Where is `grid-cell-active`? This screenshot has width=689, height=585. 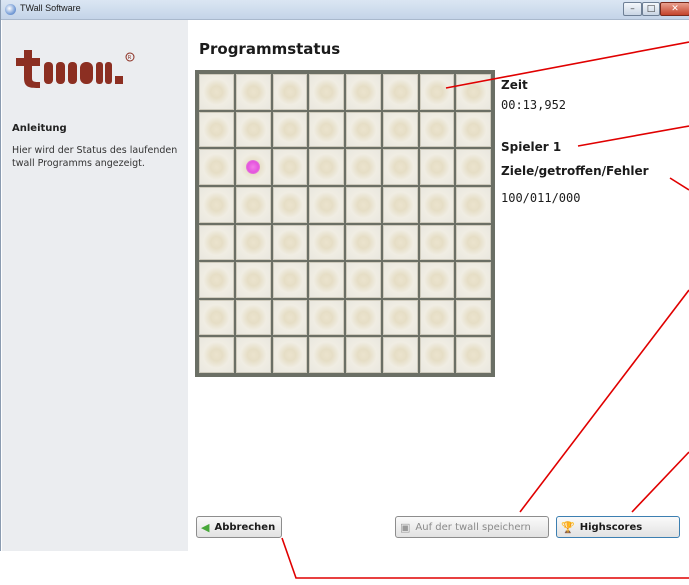 grid-cell-active is located at coordinates (253, 167).